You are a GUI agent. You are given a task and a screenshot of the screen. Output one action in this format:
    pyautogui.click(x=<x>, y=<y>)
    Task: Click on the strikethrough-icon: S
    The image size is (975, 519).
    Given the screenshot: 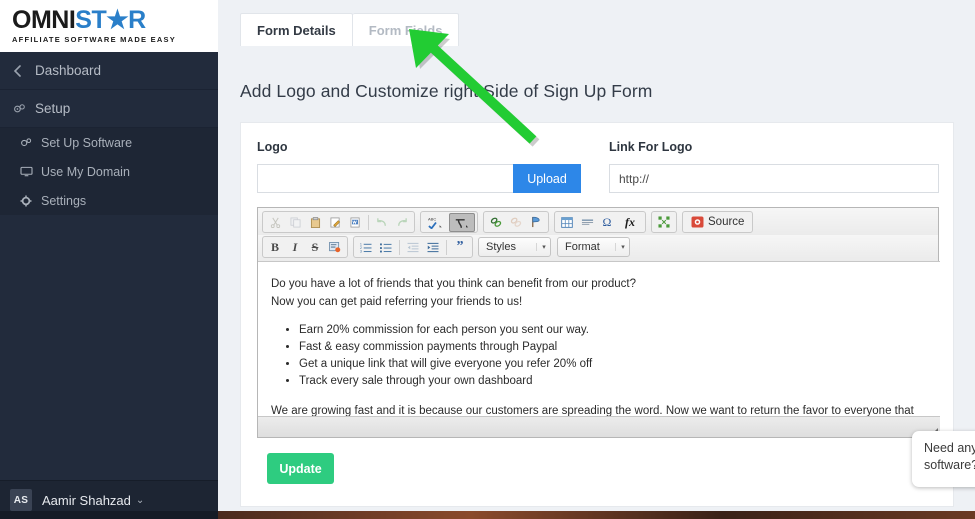 What is the action you would take?
    pyautogui.click(x=315, y=247)
    